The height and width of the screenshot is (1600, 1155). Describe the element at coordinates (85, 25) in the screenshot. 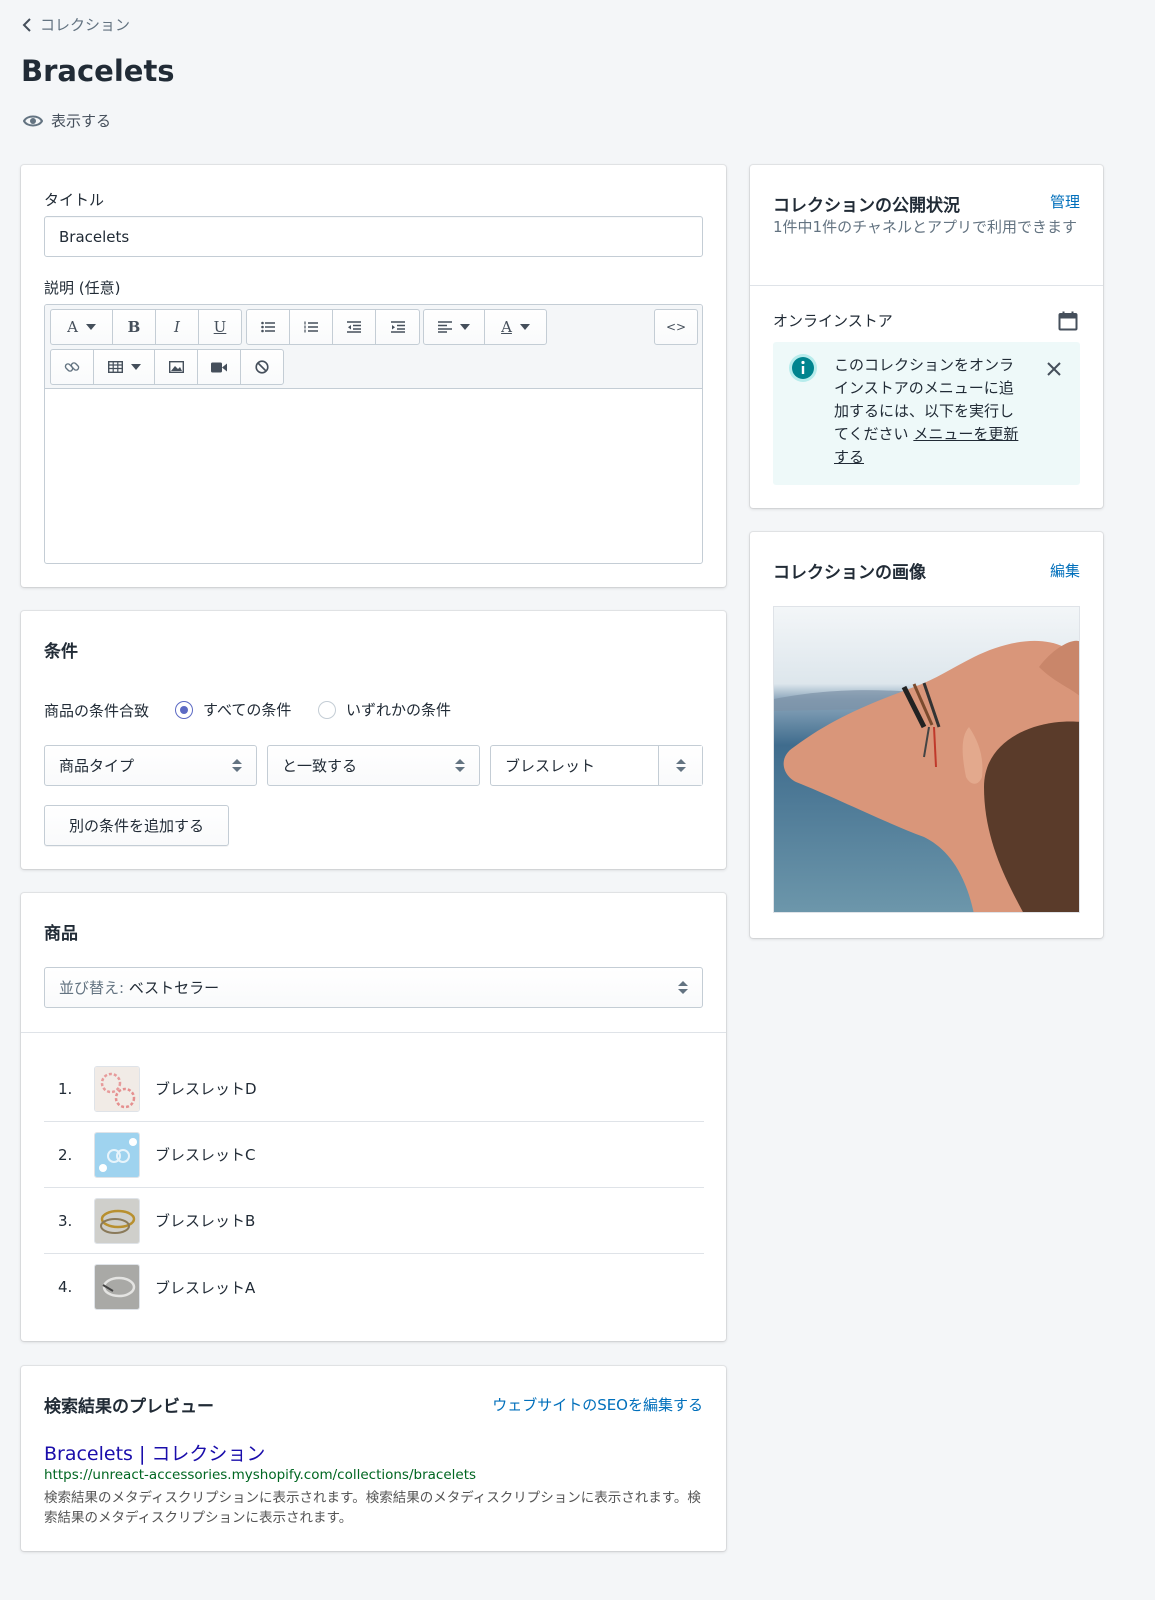

I see `breadcrumb-label: コレクション` at that location.